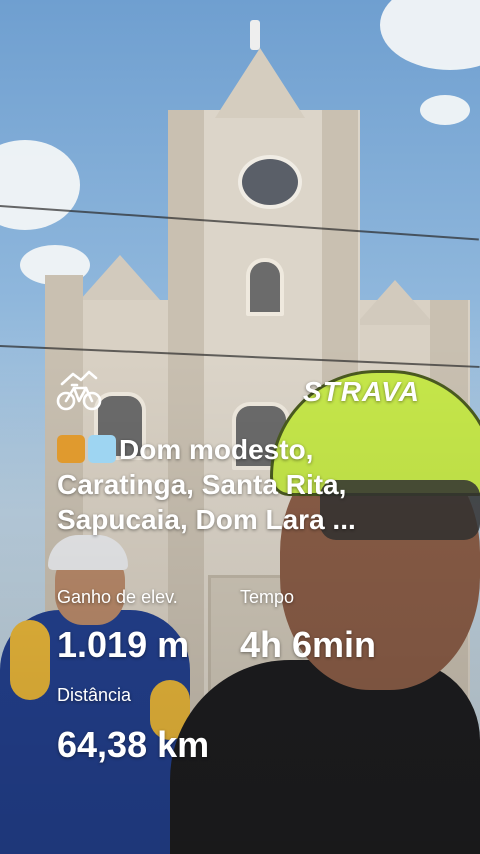  What do you see at coordinates (133, 744) in the screenshot?
I see `distance-value: 64,38 km` at bounding box center [133, 744].